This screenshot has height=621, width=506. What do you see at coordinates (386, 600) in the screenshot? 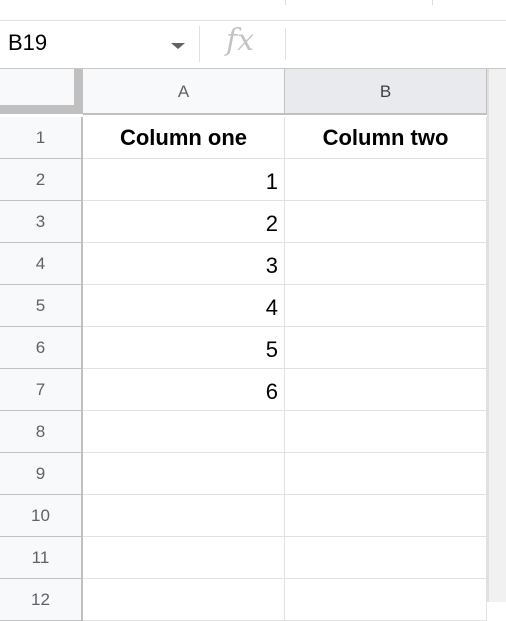
I see `cell-b12` at bounding box center [386, 600].